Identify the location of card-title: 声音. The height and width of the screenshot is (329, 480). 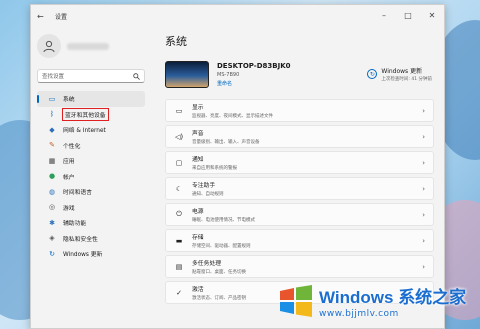
(198, 134).